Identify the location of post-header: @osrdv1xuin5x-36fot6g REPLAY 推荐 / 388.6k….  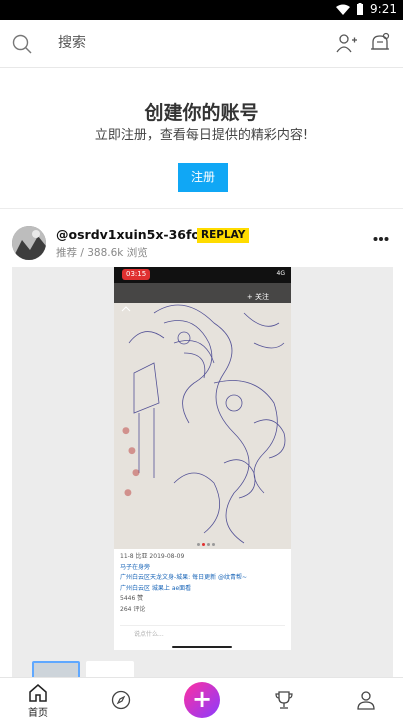
(201, 244).